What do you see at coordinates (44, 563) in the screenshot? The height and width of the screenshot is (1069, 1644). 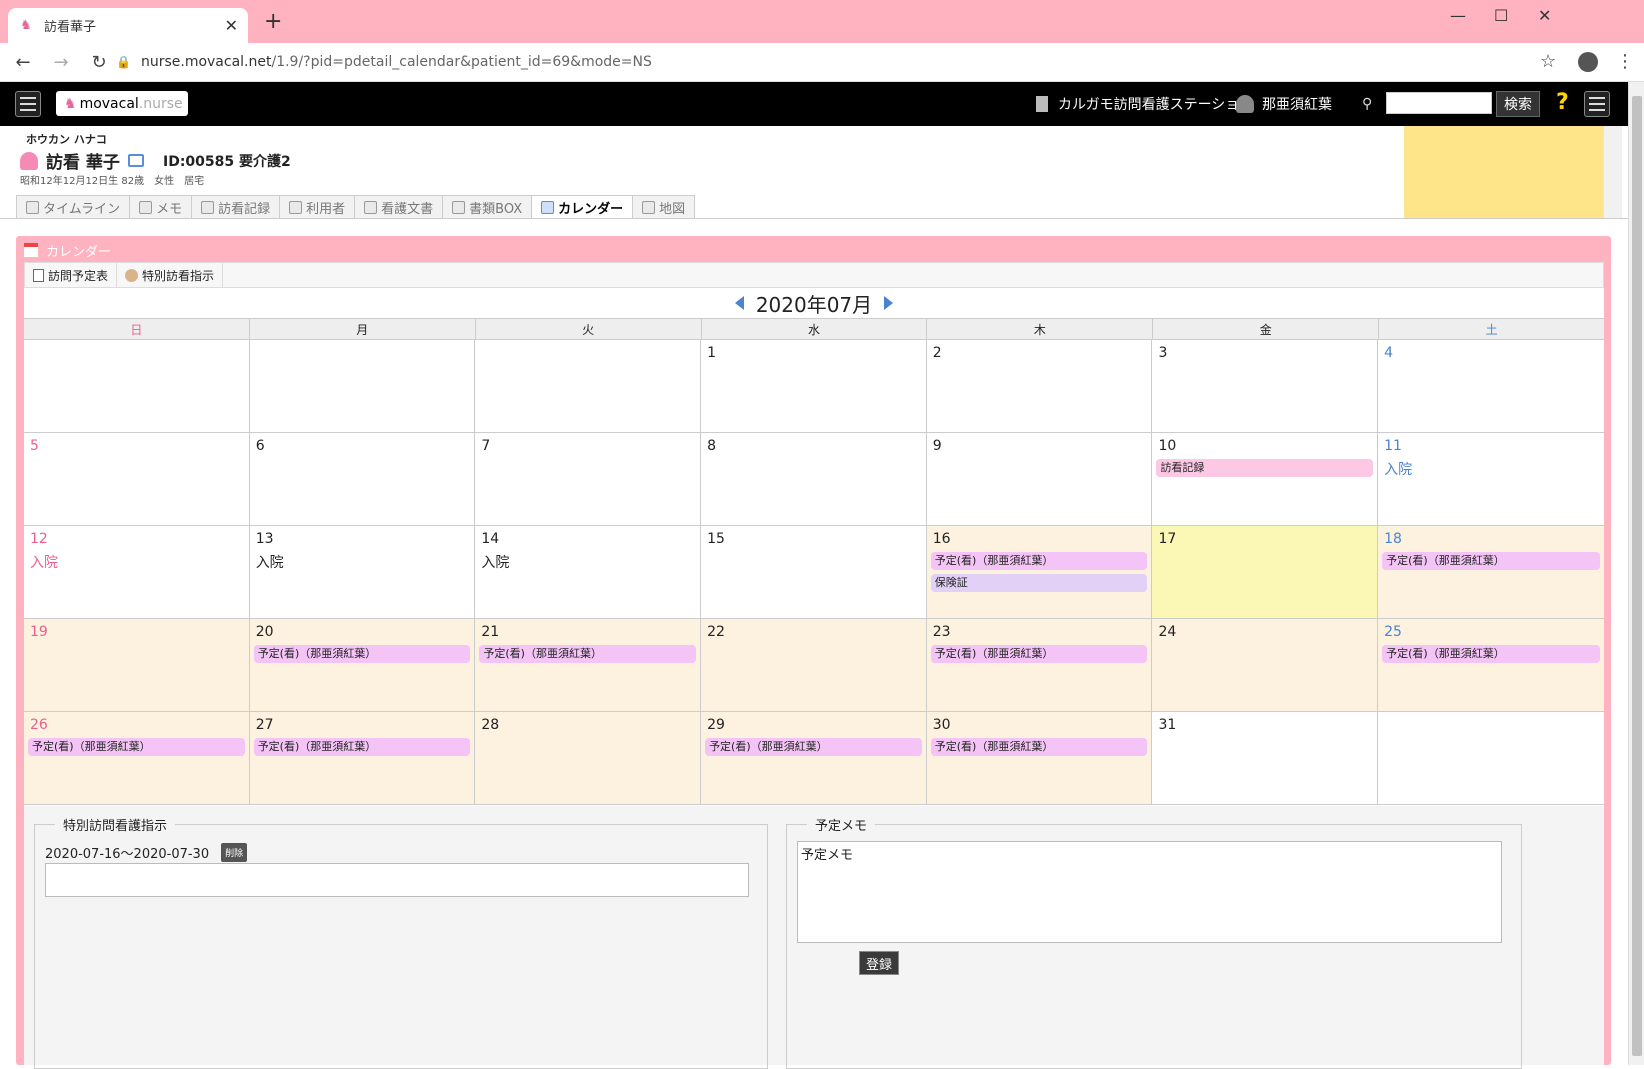 I see `day-status: 入院` at bounding box center [44, 563].